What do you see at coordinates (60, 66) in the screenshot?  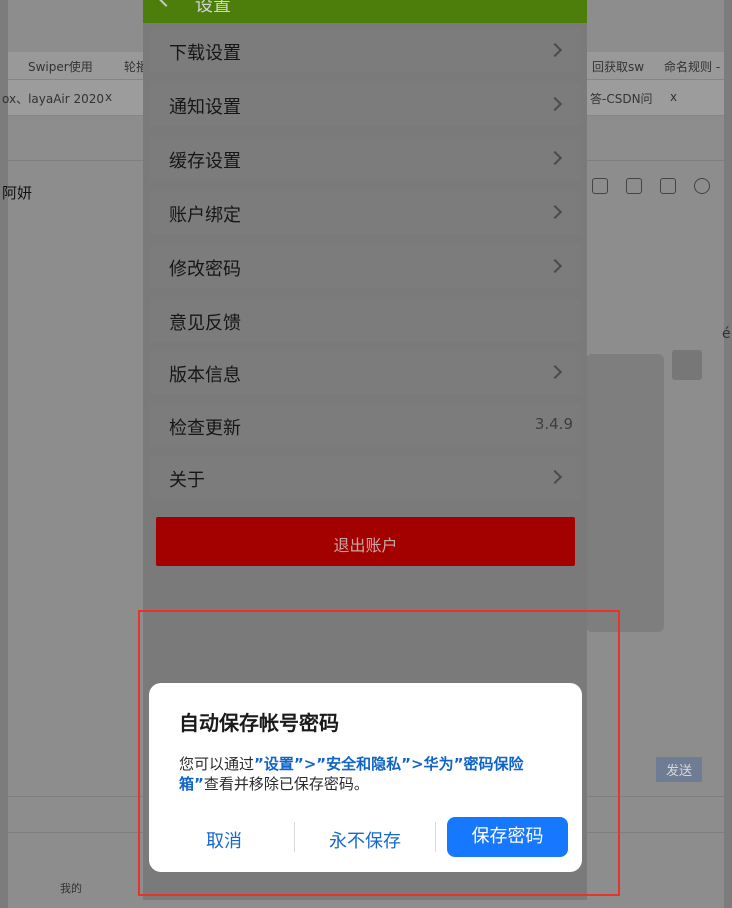 I see `bookmark-swiper: Swiper使用` at bounding box center [60, 66].